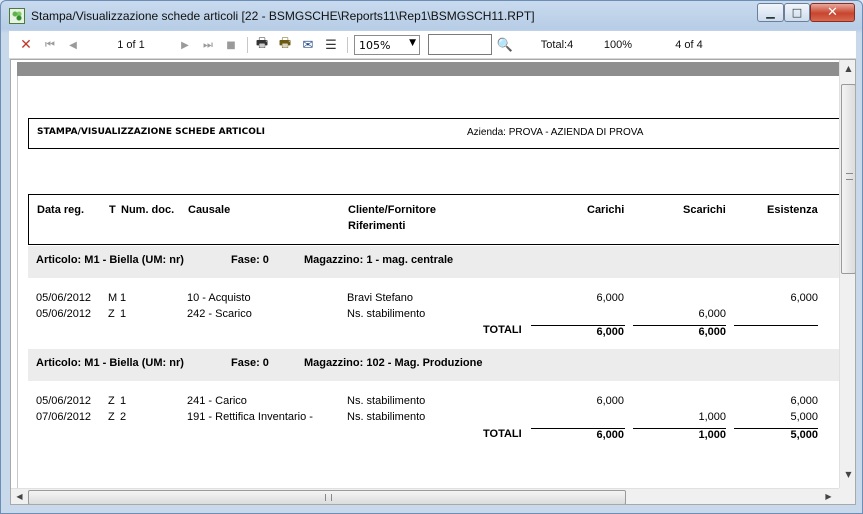 Image resolution: width=863 pixels, height=514 pixels. What do you see at coordinates (112, 210) in the screenshot?
I see `col-t: T` at bounding box center [112, 210].